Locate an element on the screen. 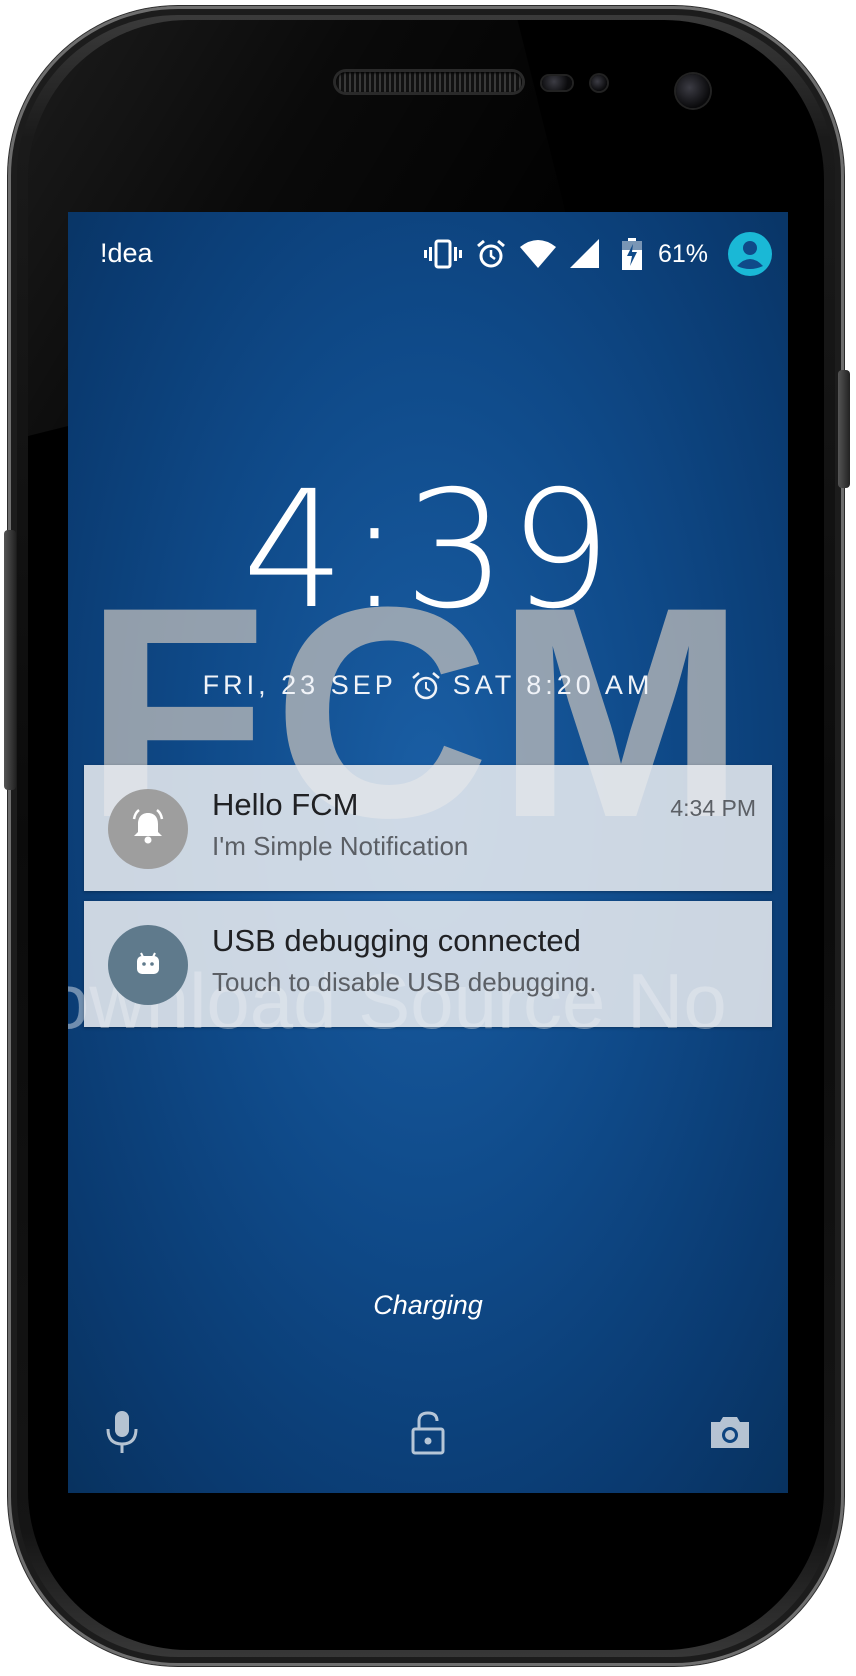 Image resolution: width=856 pixels, height=1676 pixels. bell-icon is located at coordinates (148, 829).